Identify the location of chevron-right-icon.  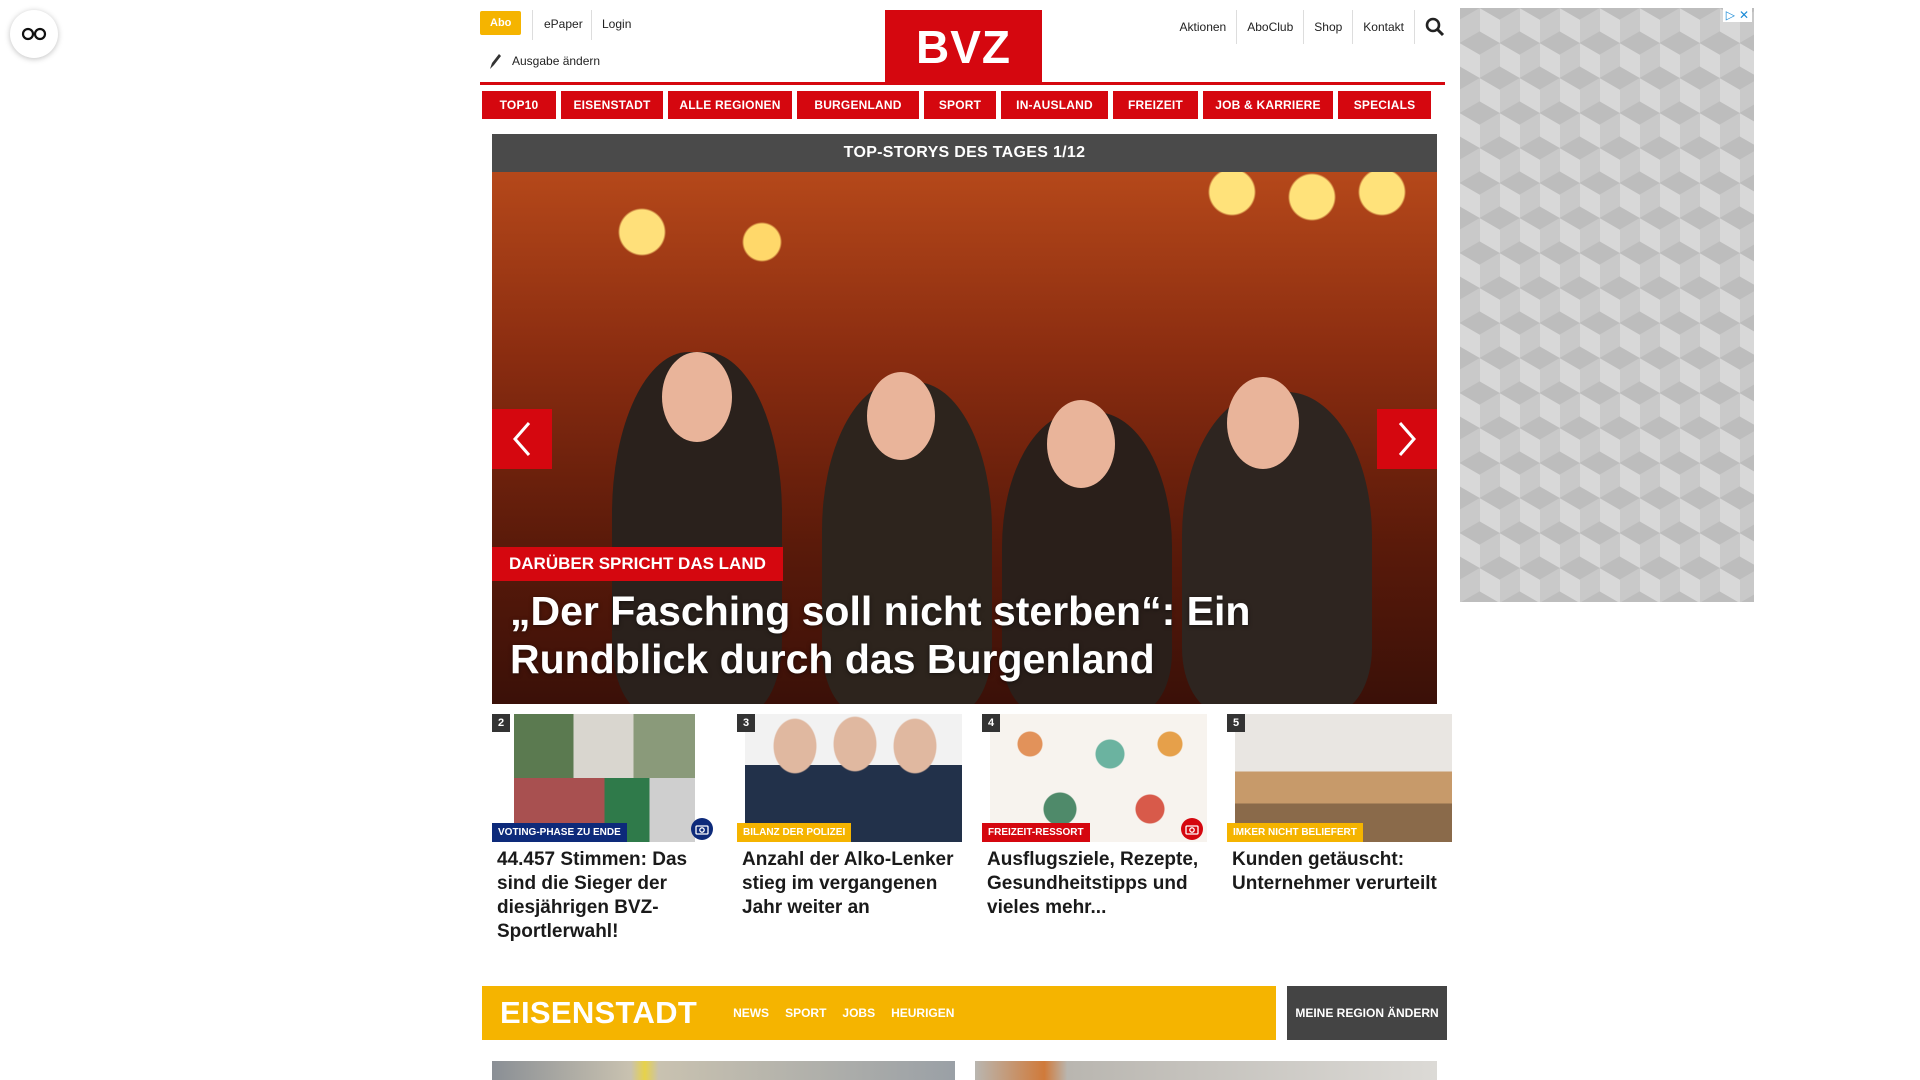
(1407, 439).